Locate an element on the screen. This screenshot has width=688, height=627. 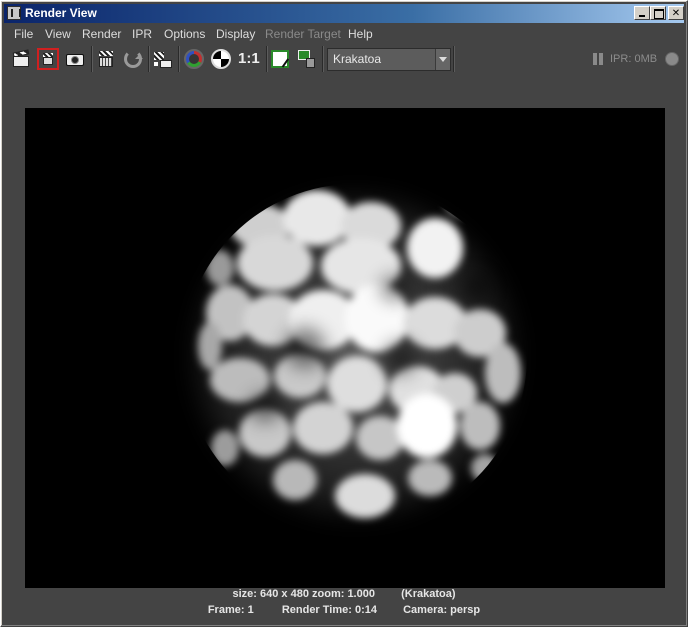
keep-image-icon is located at coordinates (280, 59).